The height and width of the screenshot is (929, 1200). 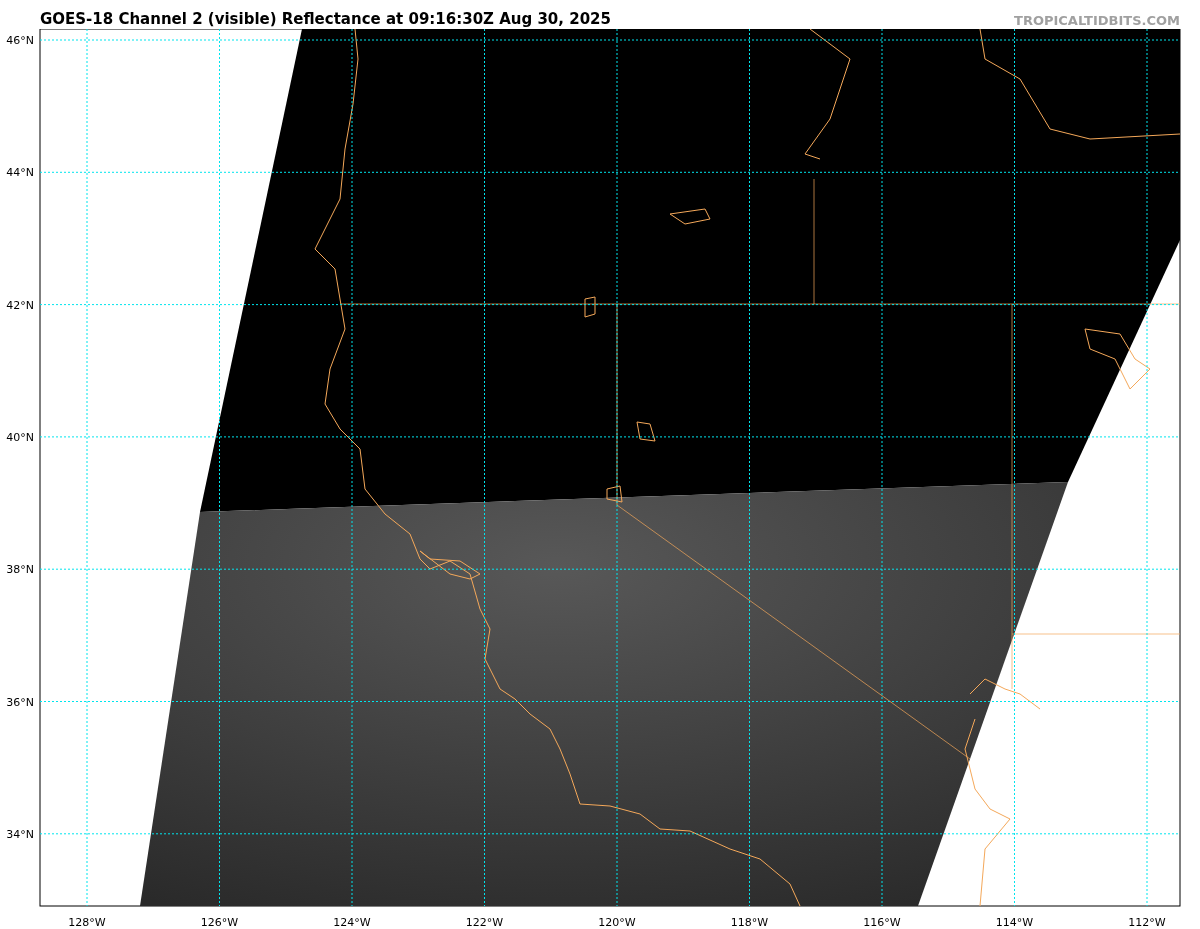 What do you see at coordinates (1014, 922) in the screenshot?
I see `longitude-label: 114°W` at bounding box center [1014, 922].